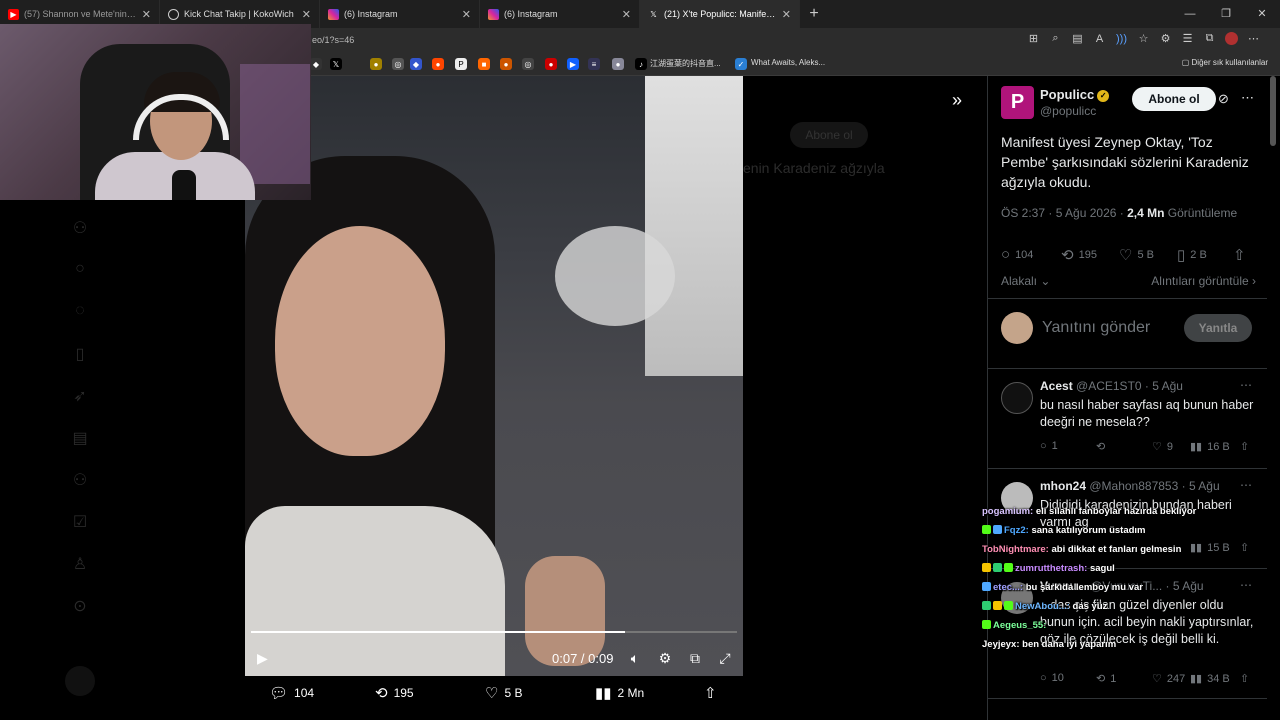 This screenshot has width=1280, height=720. Describe the element at coordinates (1168, 679) in the screenshot. I see `like-stat: ♡ 247` at that location.